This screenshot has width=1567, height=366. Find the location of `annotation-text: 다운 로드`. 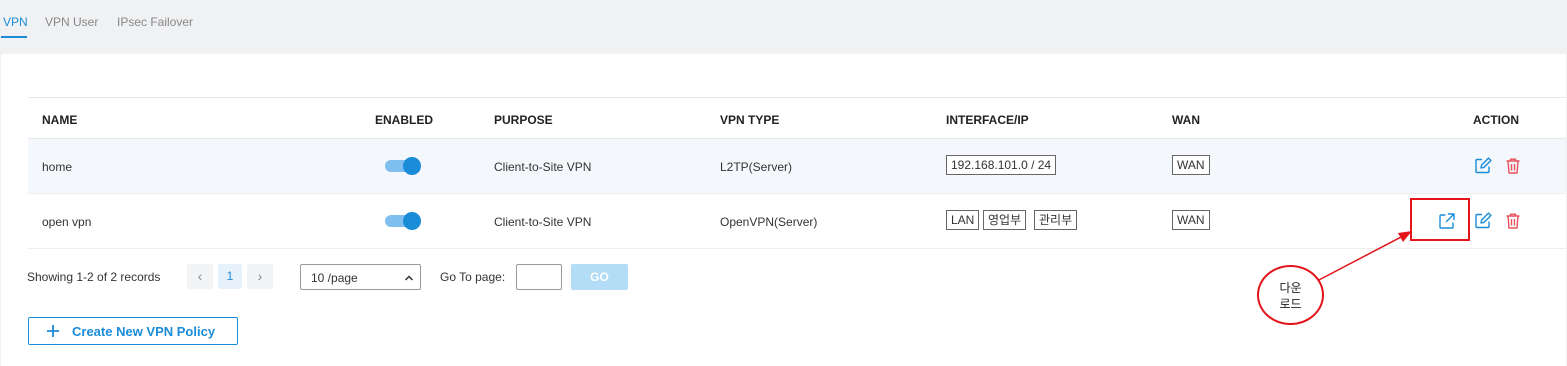

annotation-text: 다운 로드 is located at coordinates (1290, 296).